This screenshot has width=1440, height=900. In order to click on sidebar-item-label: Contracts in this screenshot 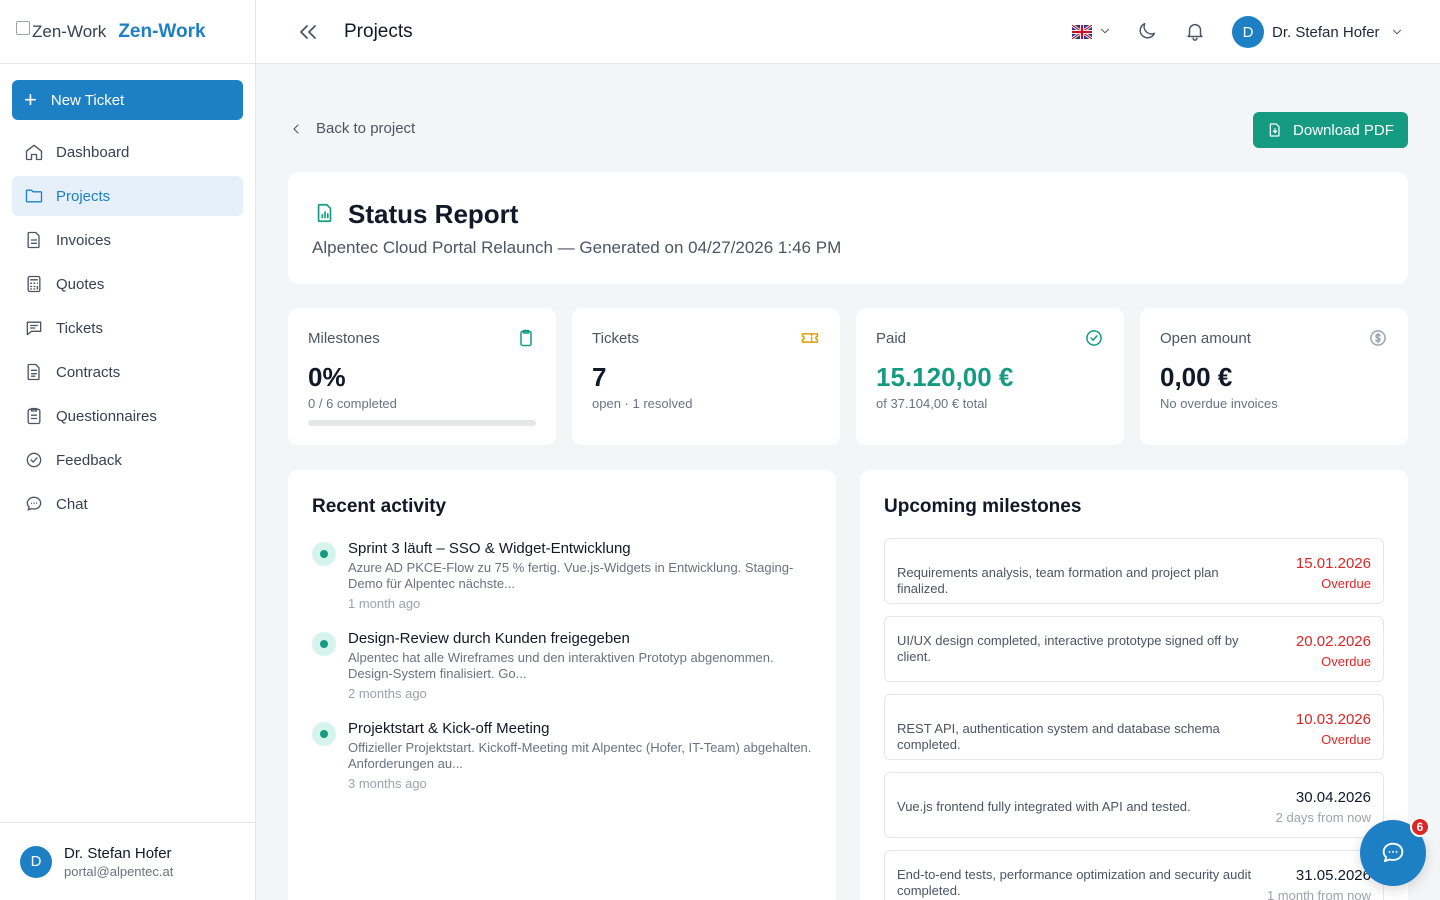, I will do `click(88, 372)`.